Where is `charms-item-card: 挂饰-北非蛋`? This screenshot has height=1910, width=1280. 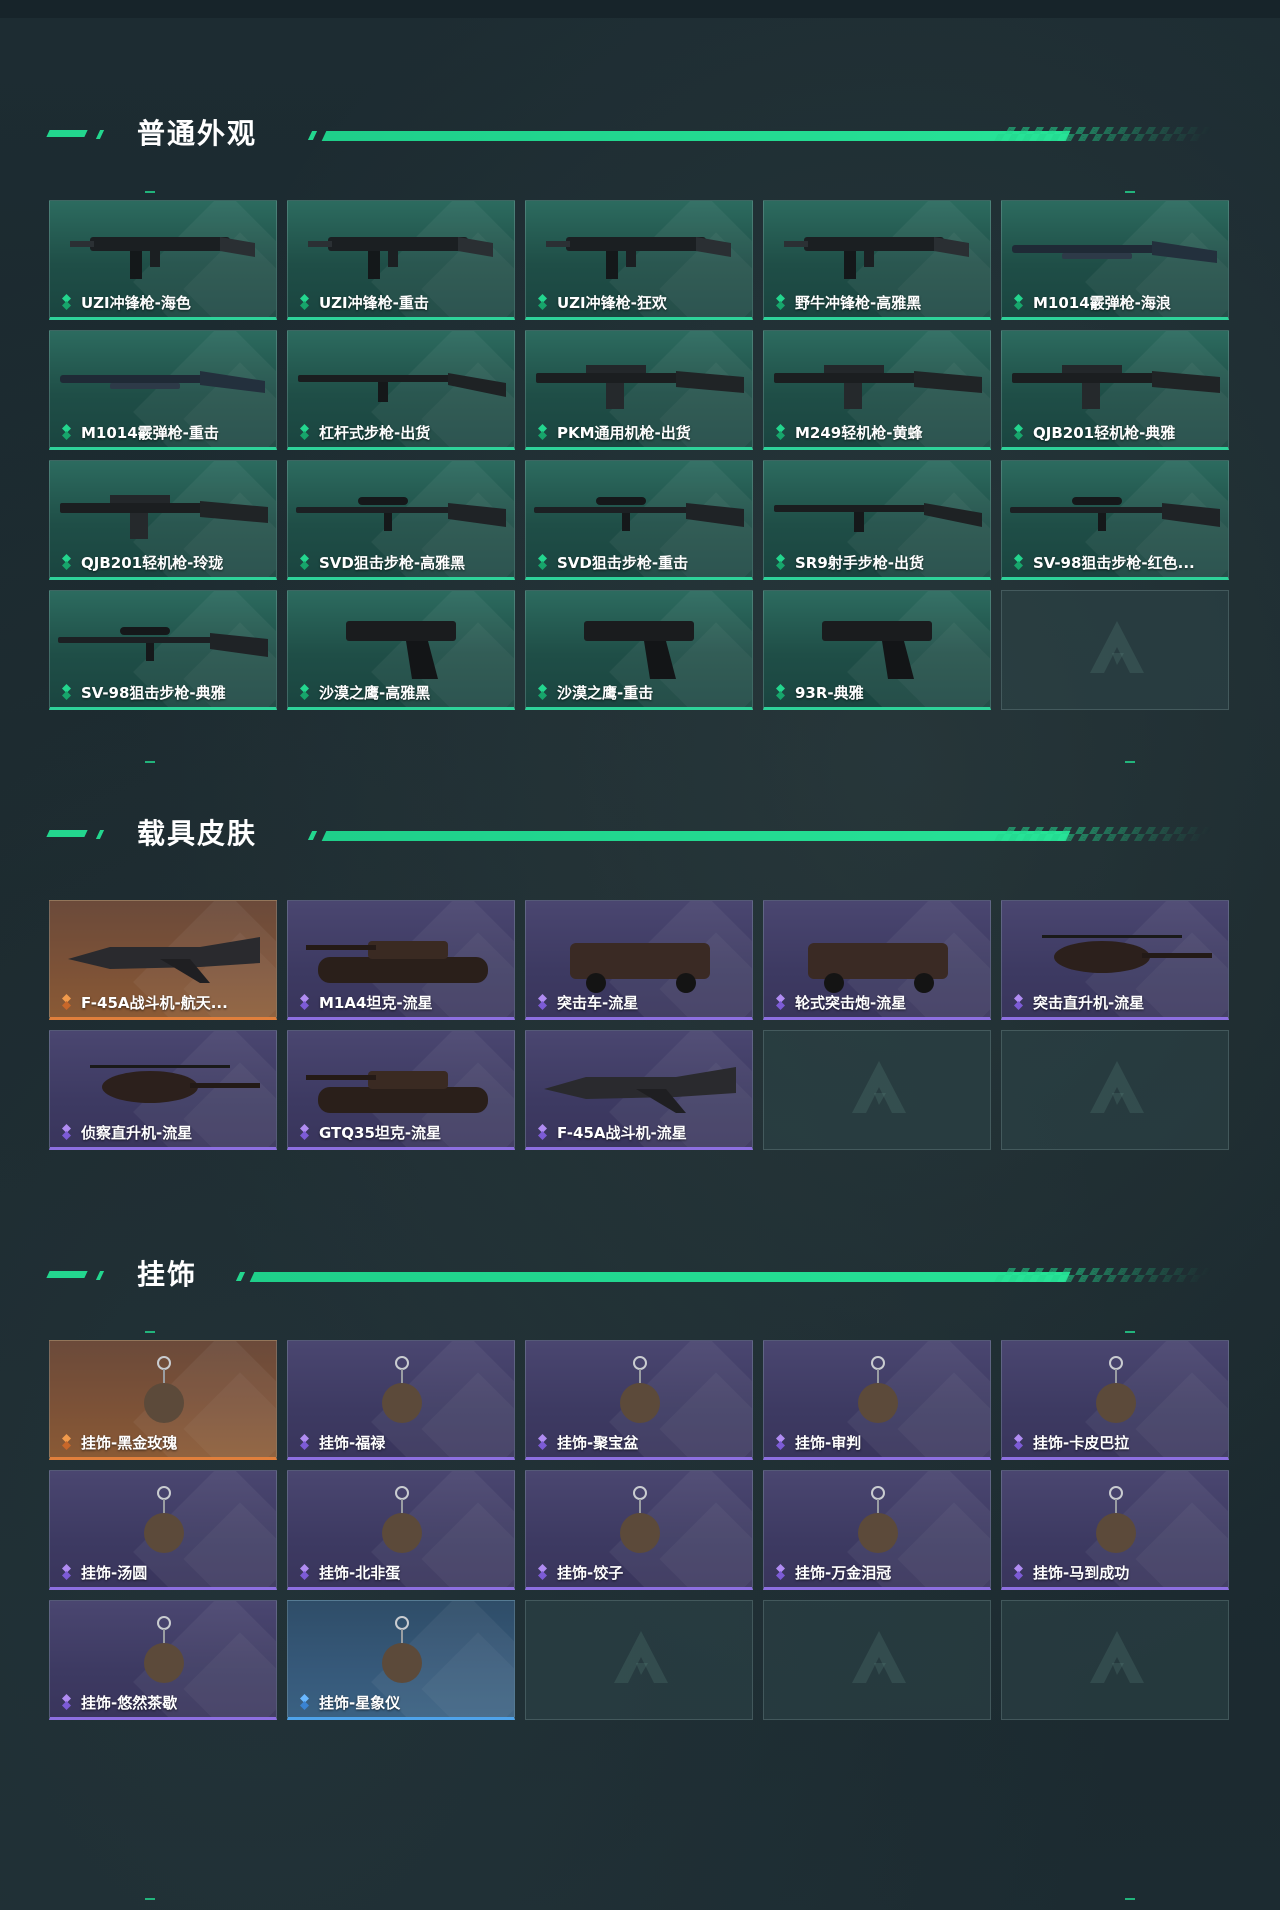 charms-item-card: 挂饰-北非蛋 is located at coordinates (401, 1530).